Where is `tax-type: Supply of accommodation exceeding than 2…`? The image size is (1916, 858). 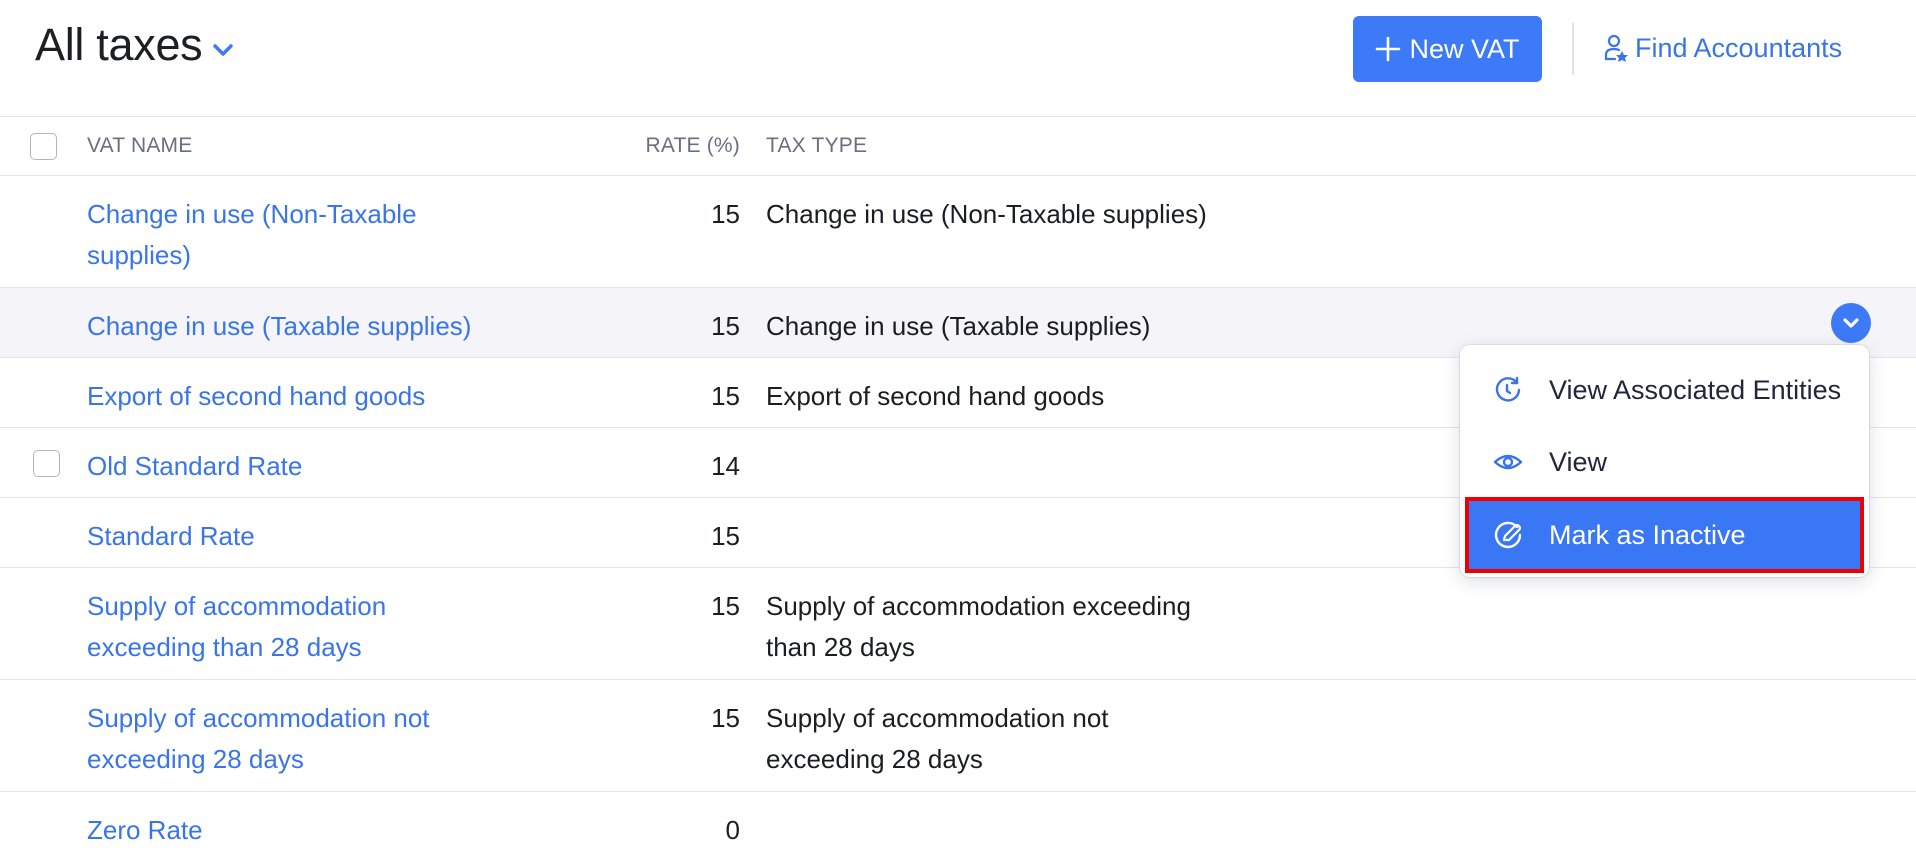 tax-type: Supply of accommodation exceeding than 2… is located at coordinates (978, 626).